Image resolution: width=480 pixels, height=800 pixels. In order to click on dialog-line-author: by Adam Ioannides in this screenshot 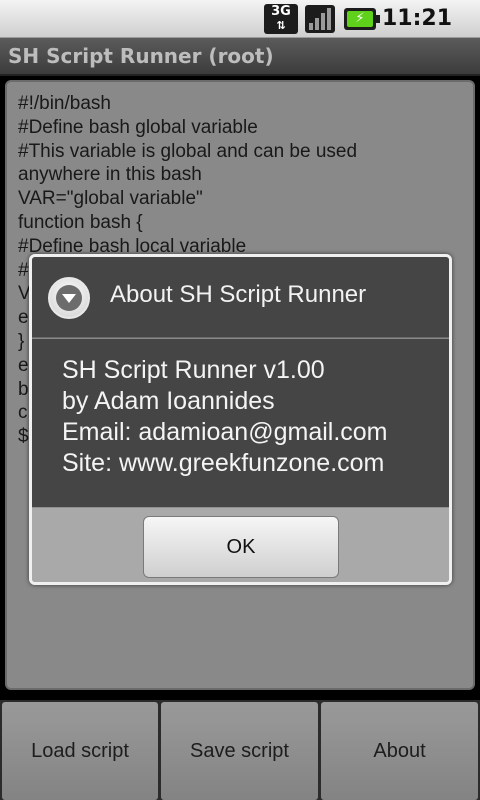, I will do `click(168, 401)`.